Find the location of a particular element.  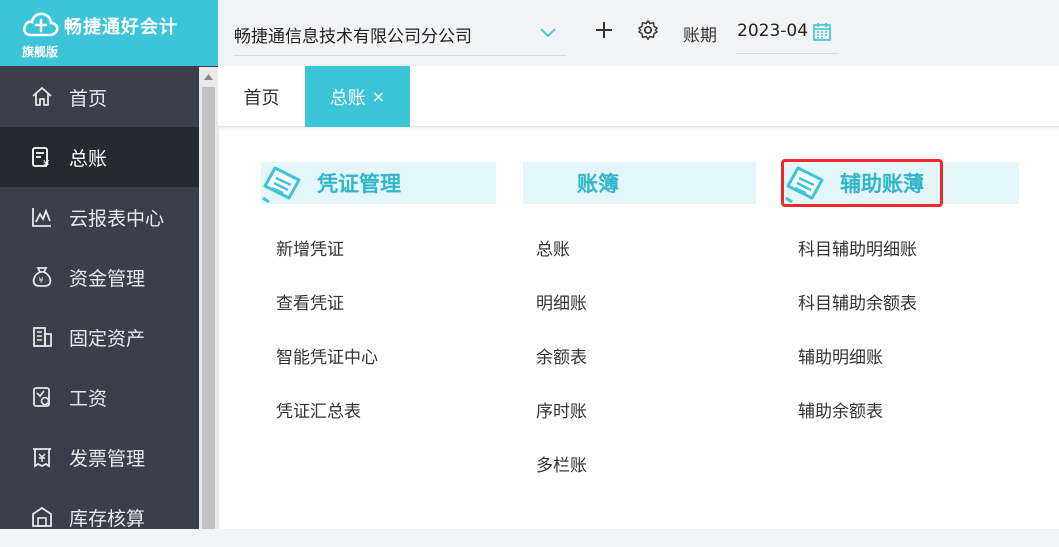

company-select: 畅捷通信息技术有限公司分公司 is located at coordinates (400, 35).